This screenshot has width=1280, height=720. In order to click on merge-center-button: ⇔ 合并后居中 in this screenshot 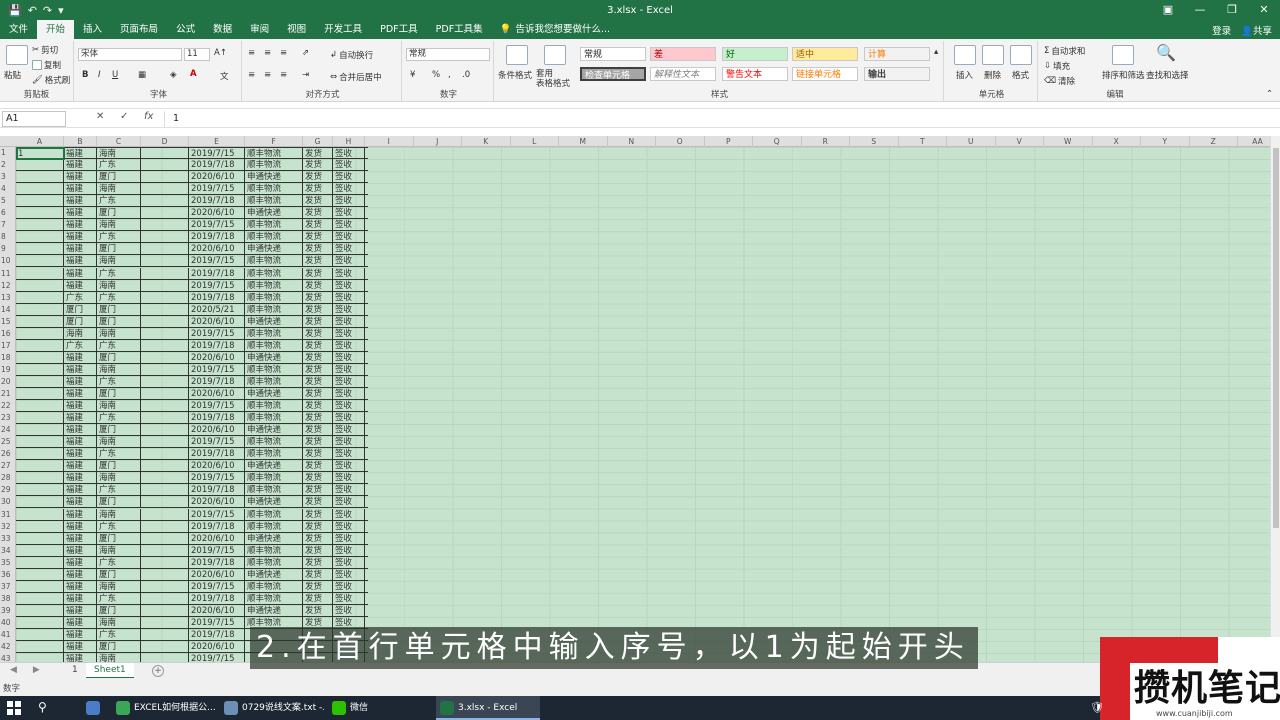, I will do `click(356, 77)`.